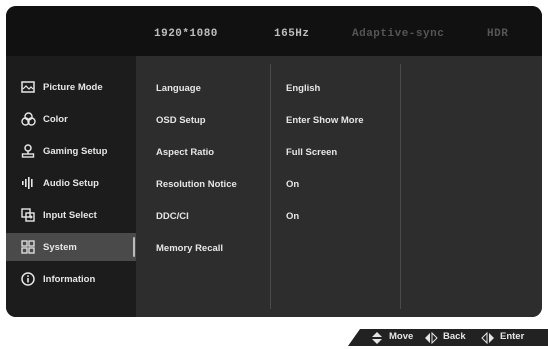 This screenshot has width=548, height=349. I want to click on setting-aspect-ratio: Aspect Ratio, so click(185, 156).